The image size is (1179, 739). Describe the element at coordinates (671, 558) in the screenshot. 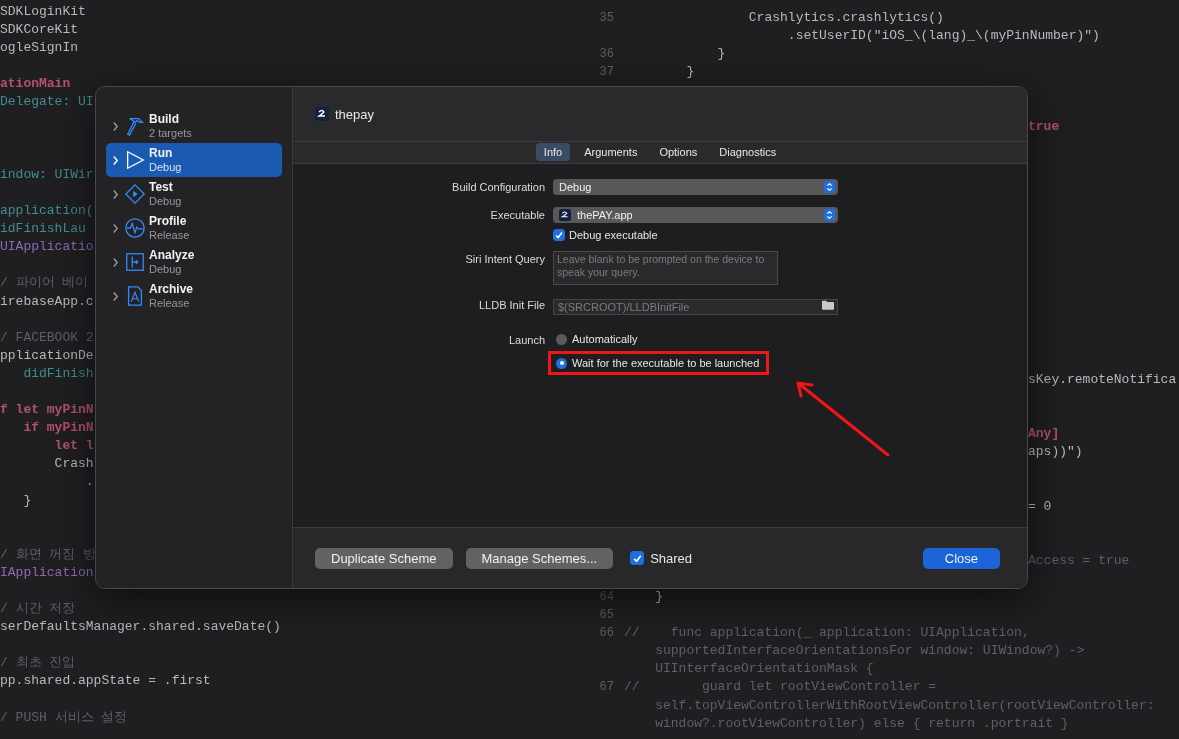

I see `checkbox-label: Shared` at that location.